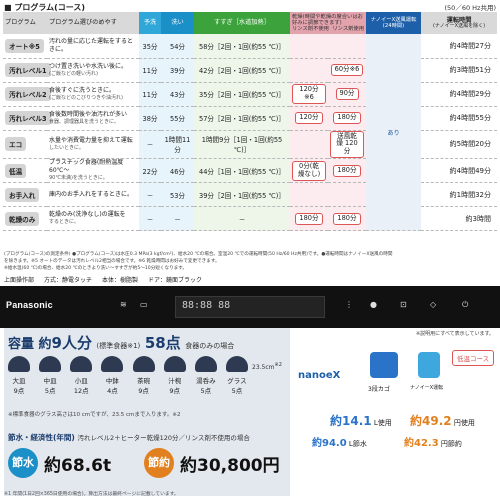 This screenshot has height=500, width=500. Describe the element at coordinates (103, 279) in the screenshot. I see `top-panel-spec: 上面操作部 方式：静電タッチ 本体：樹脂製 ドア：鏡面ブラック` at that location.